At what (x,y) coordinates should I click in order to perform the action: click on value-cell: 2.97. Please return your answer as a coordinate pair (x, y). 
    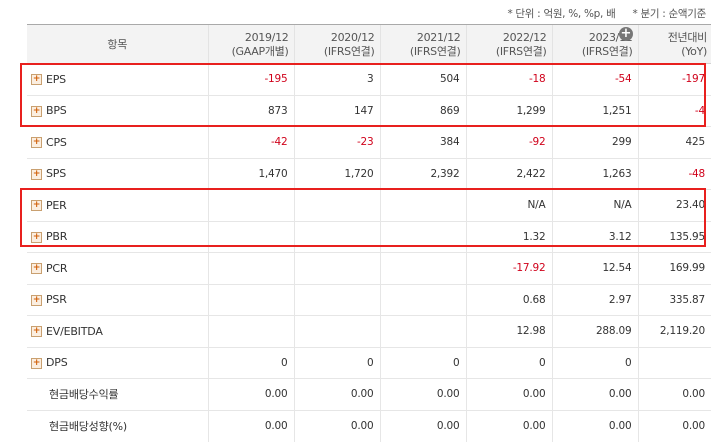
    Looking at the image, I should click on (594, 299).